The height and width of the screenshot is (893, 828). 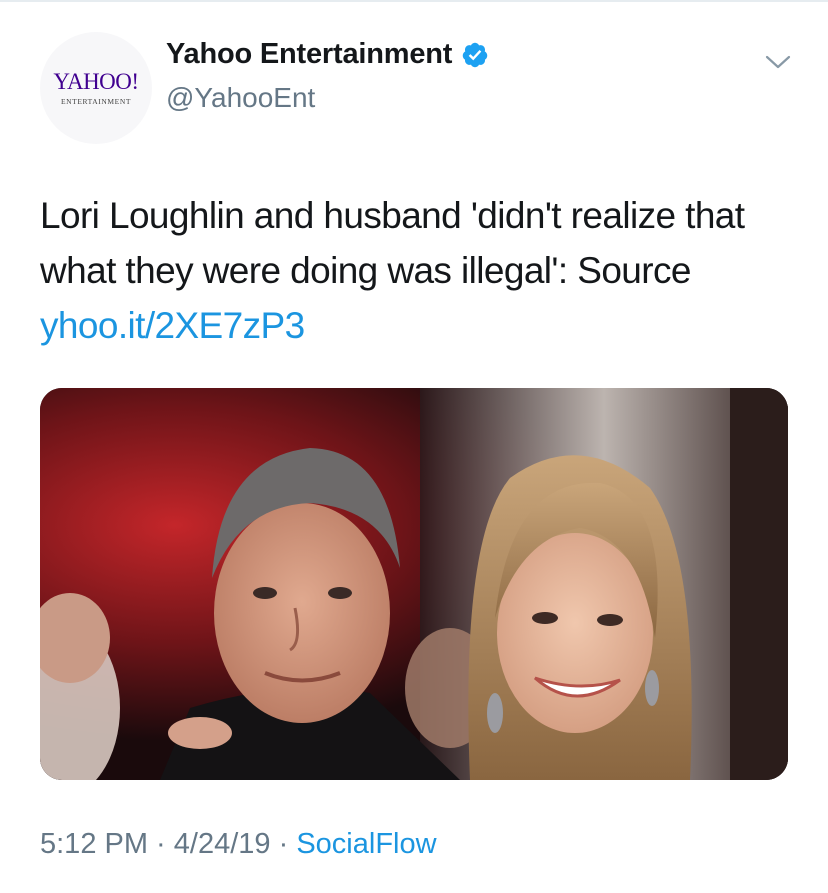 I want to click on avatar-logo: YAHOO!, so click(x=96, y=81).